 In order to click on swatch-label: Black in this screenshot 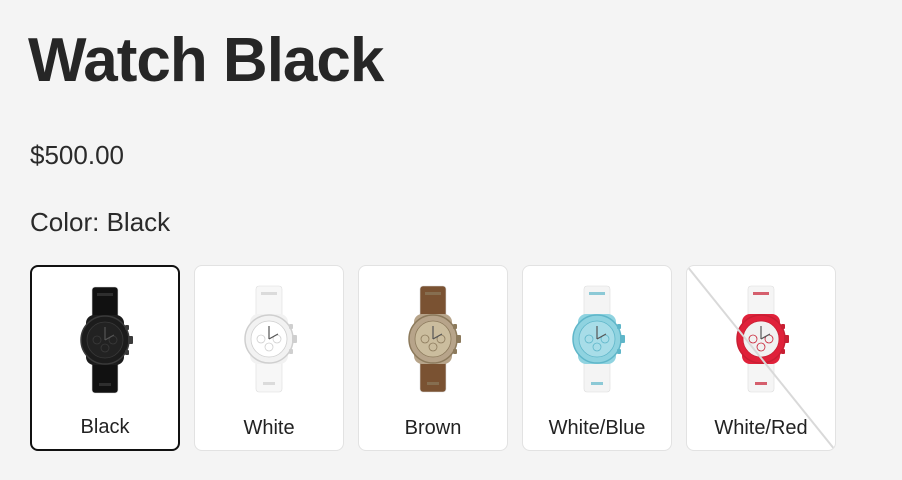, I will do `click(105, 427)`.